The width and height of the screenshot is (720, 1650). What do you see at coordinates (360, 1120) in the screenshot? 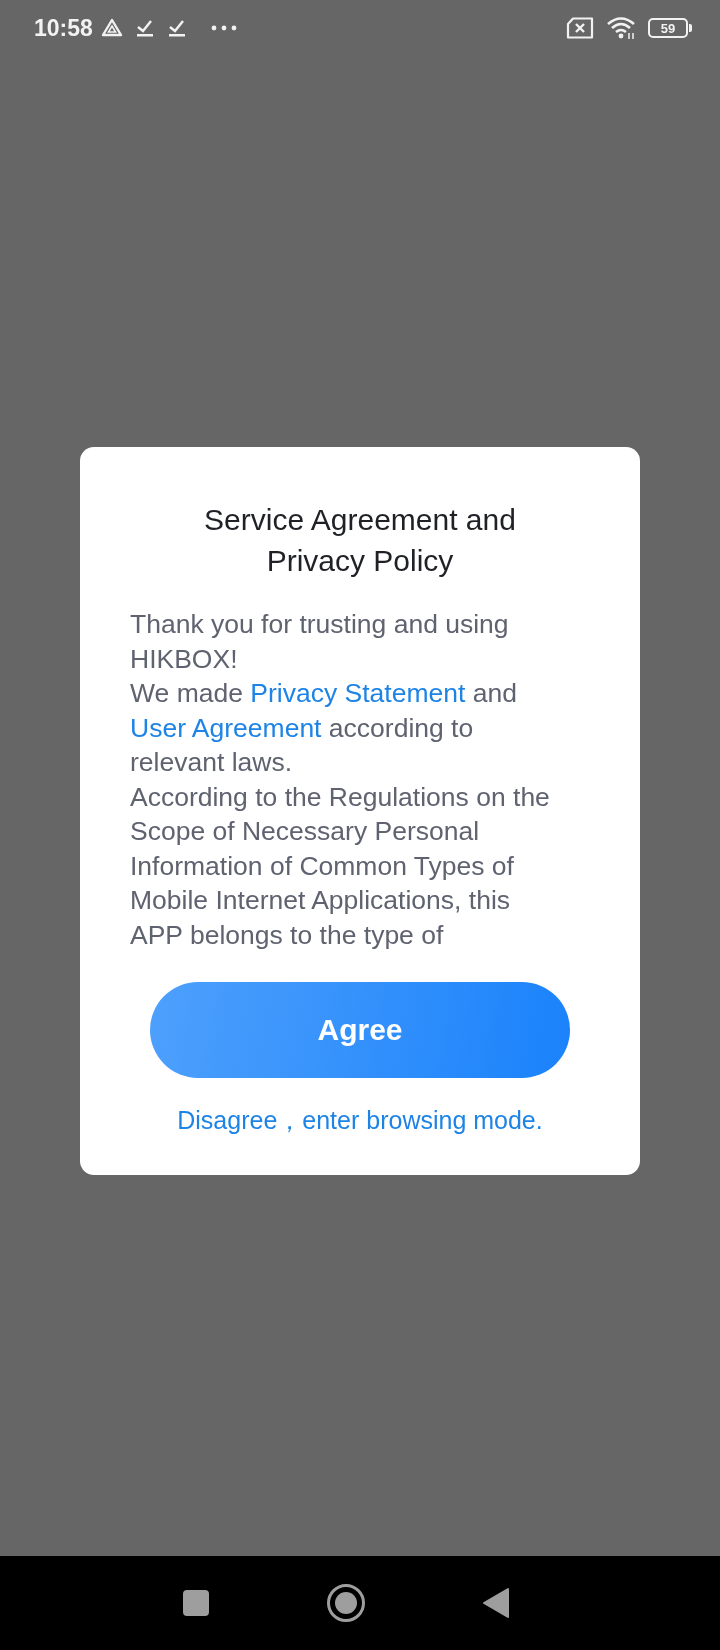
I see `disagree-link: Disagree，enter browsing mode.` at bounding box center [360, 1120].